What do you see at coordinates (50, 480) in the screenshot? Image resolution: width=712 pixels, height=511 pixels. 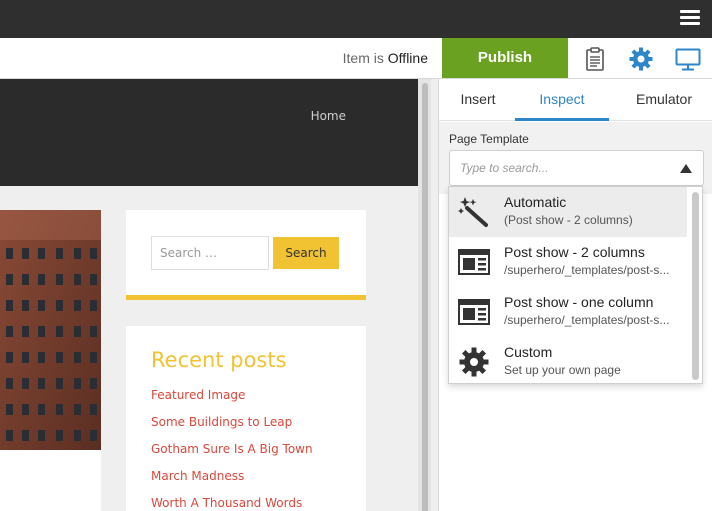 I see `post-content-area` at bounding box center [50, 480].